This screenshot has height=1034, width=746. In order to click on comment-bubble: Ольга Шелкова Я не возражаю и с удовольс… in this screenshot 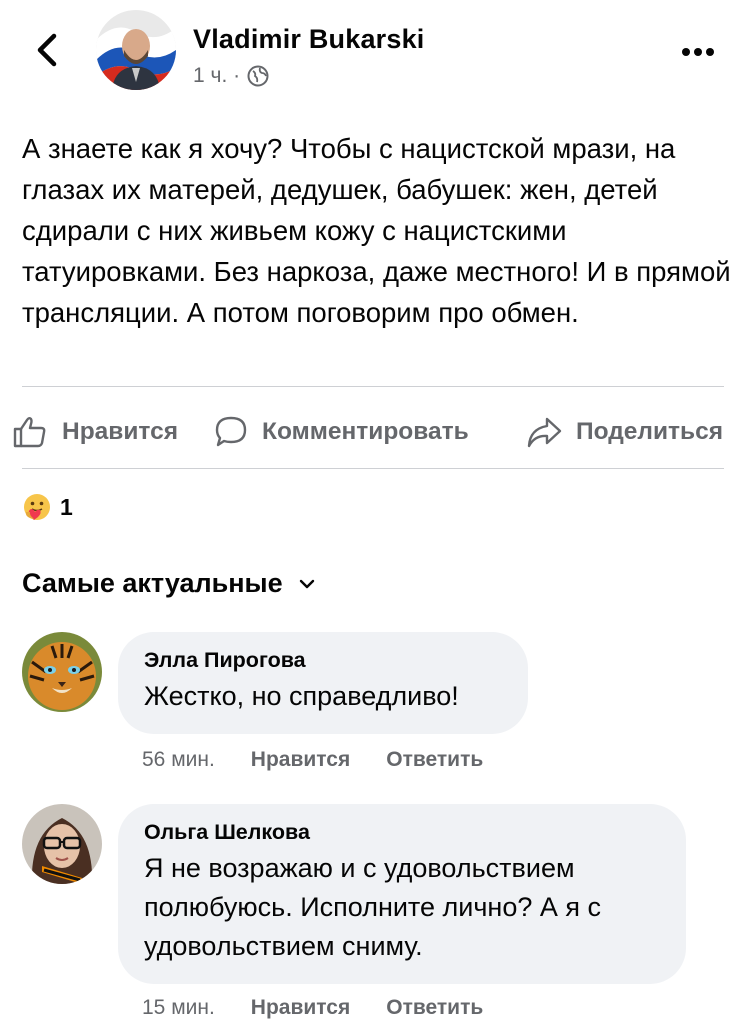, I will do `click(402, 894)`.